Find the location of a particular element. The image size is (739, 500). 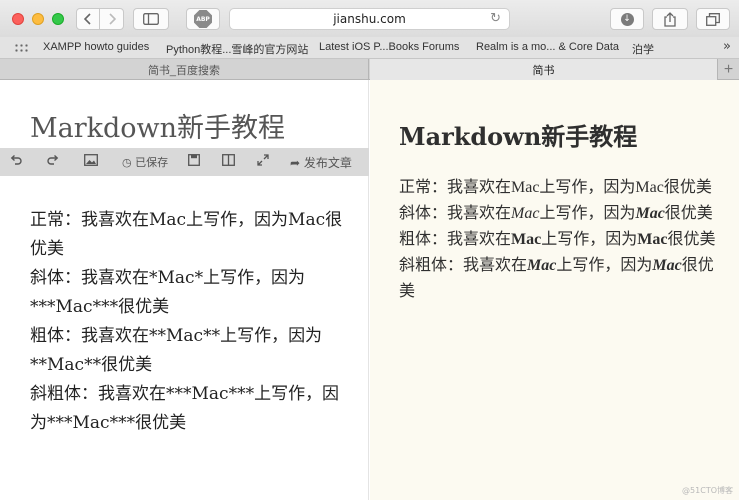

saved-status: ◷ 已保存 is located at coordinates (145, 162).